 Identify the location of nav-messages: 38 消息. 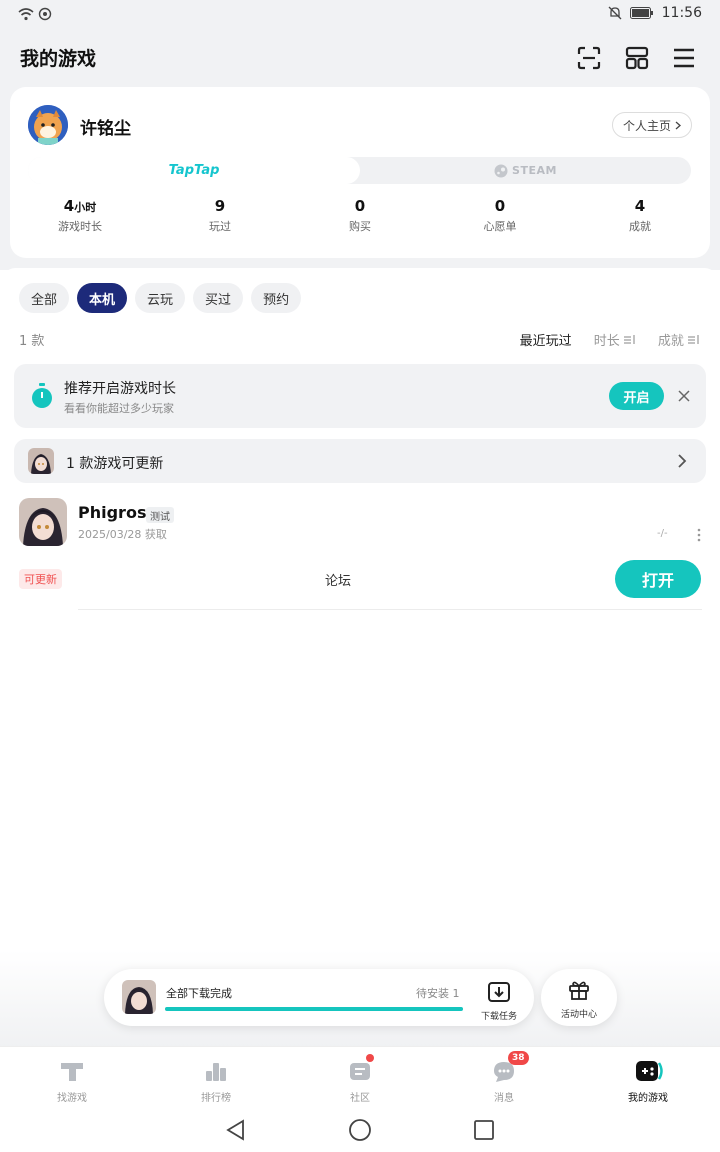
(504, 1076).